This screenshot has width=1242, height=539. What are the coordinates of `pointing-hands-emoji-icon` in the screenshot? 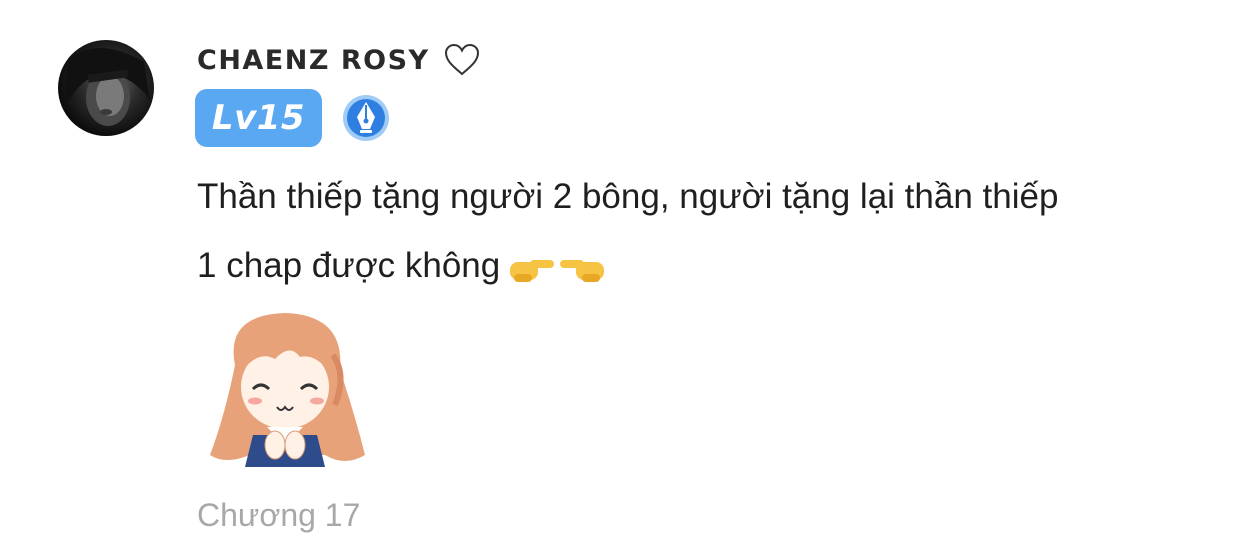 It's located at (557, 270).